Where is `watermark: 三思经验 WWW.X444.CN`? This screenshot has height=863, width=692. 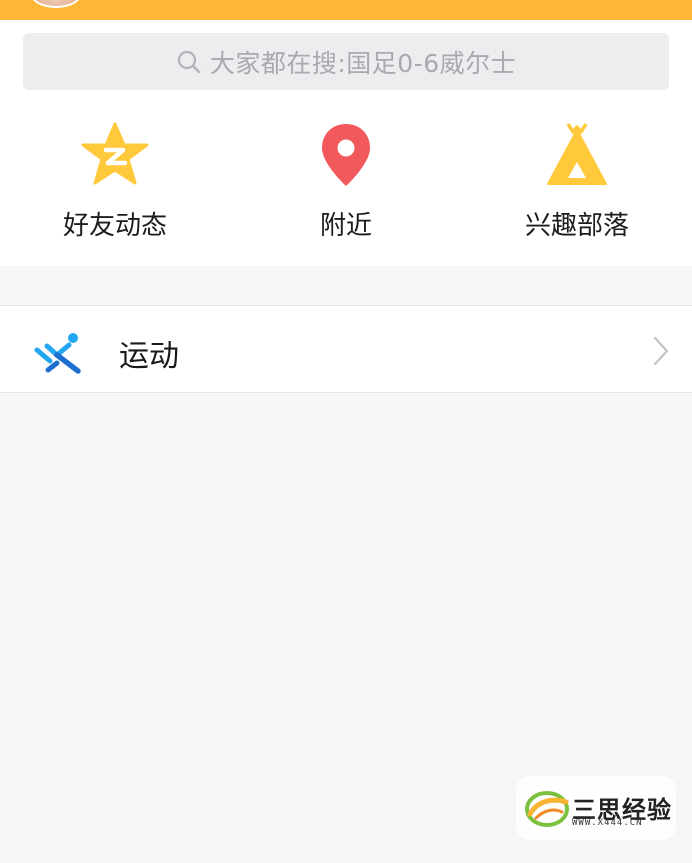
watermark: 三思经验 WWW.X444.CN is located at coordinates (596, 808).